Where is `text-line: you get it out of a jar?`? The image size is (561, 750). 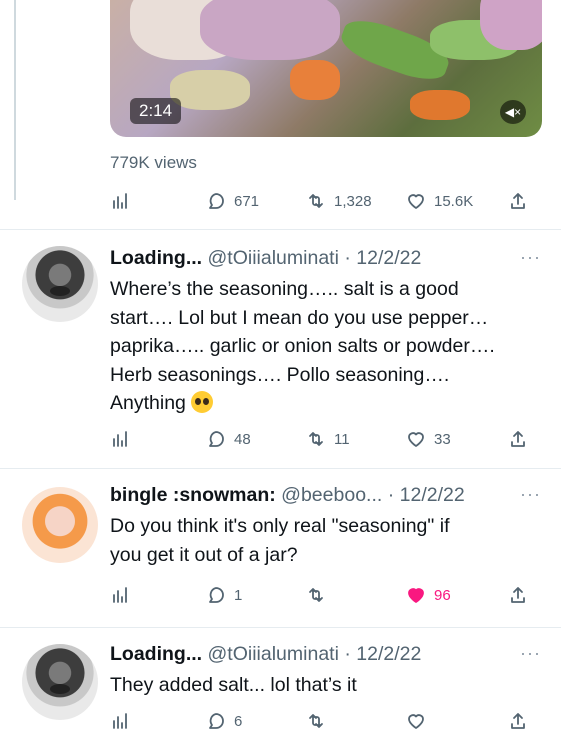 text-line: you get it out of a jar? is located at coordinates (204, 554).